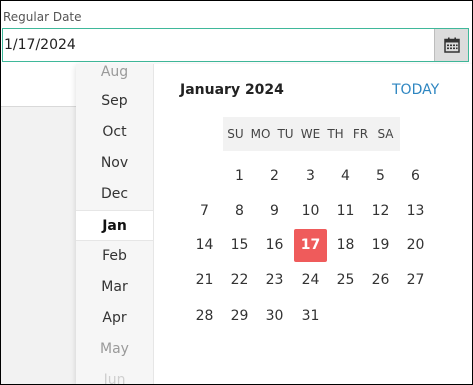 This screenshot has width=473, height=385. I want to click on date-input-value: 1/17/2024, so click(40, 45).